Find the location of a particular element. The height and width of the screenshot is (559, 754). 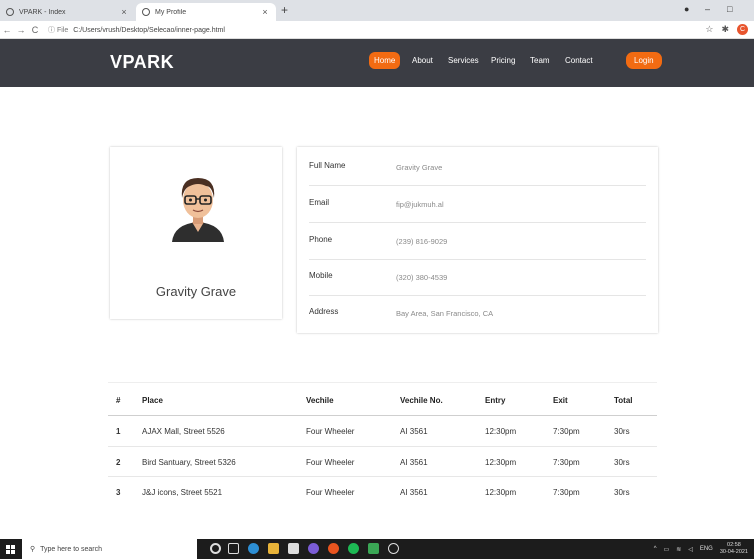

login-button: Login is located at coordinates (644, 60).